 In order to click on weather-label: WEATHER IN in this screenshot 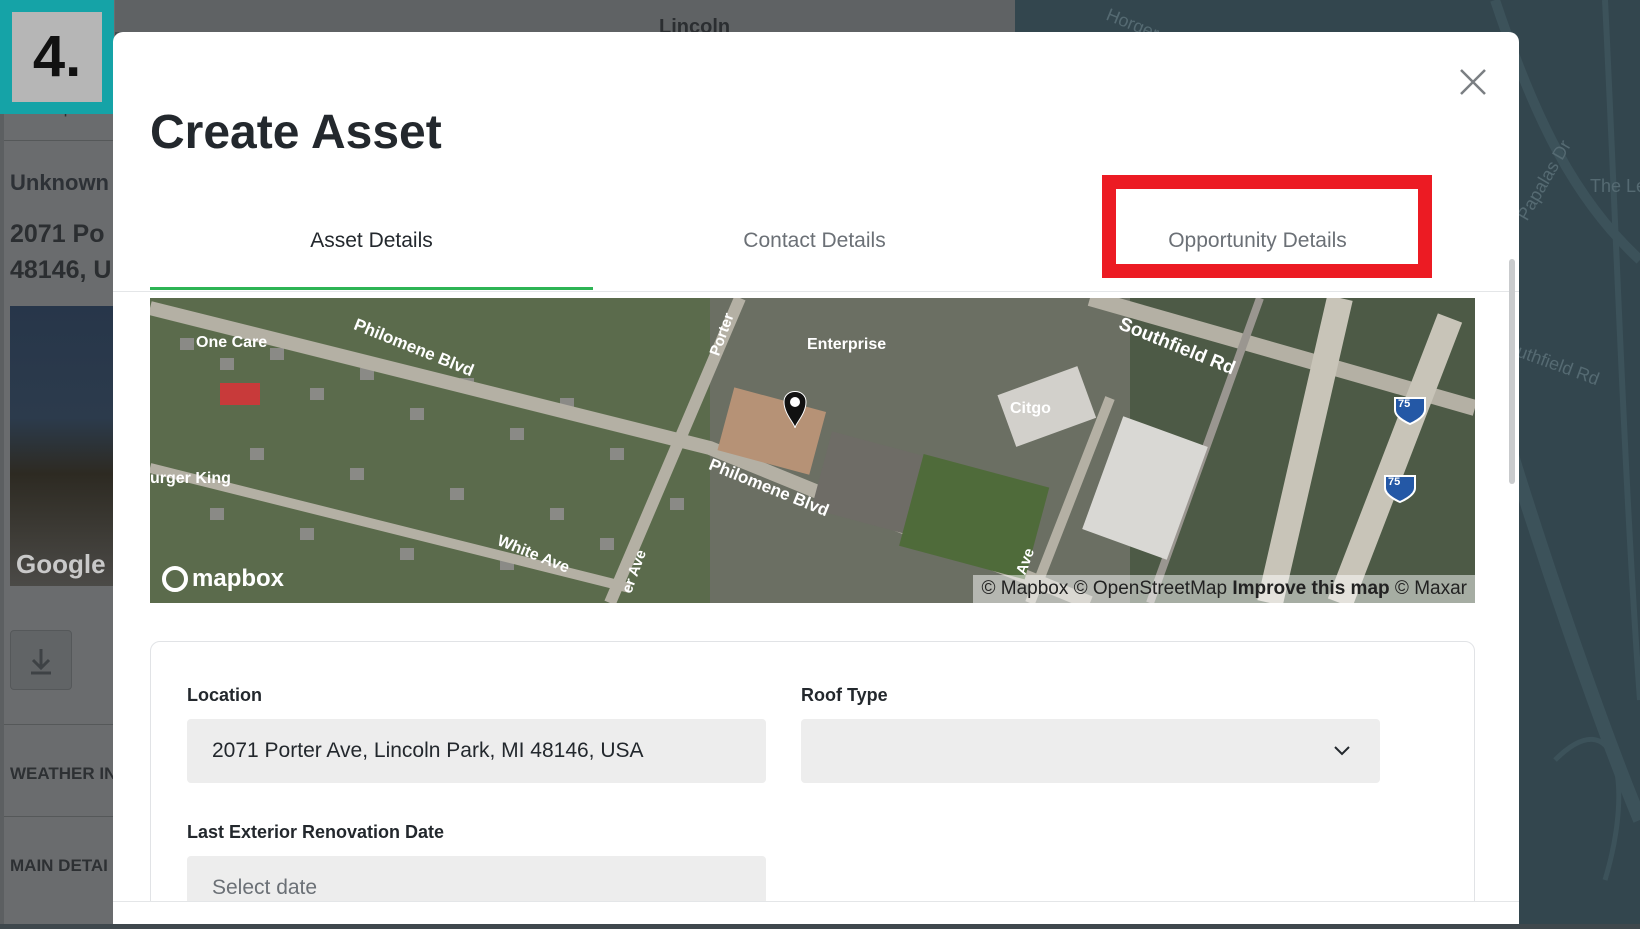, I will do `click(63, 773)`.